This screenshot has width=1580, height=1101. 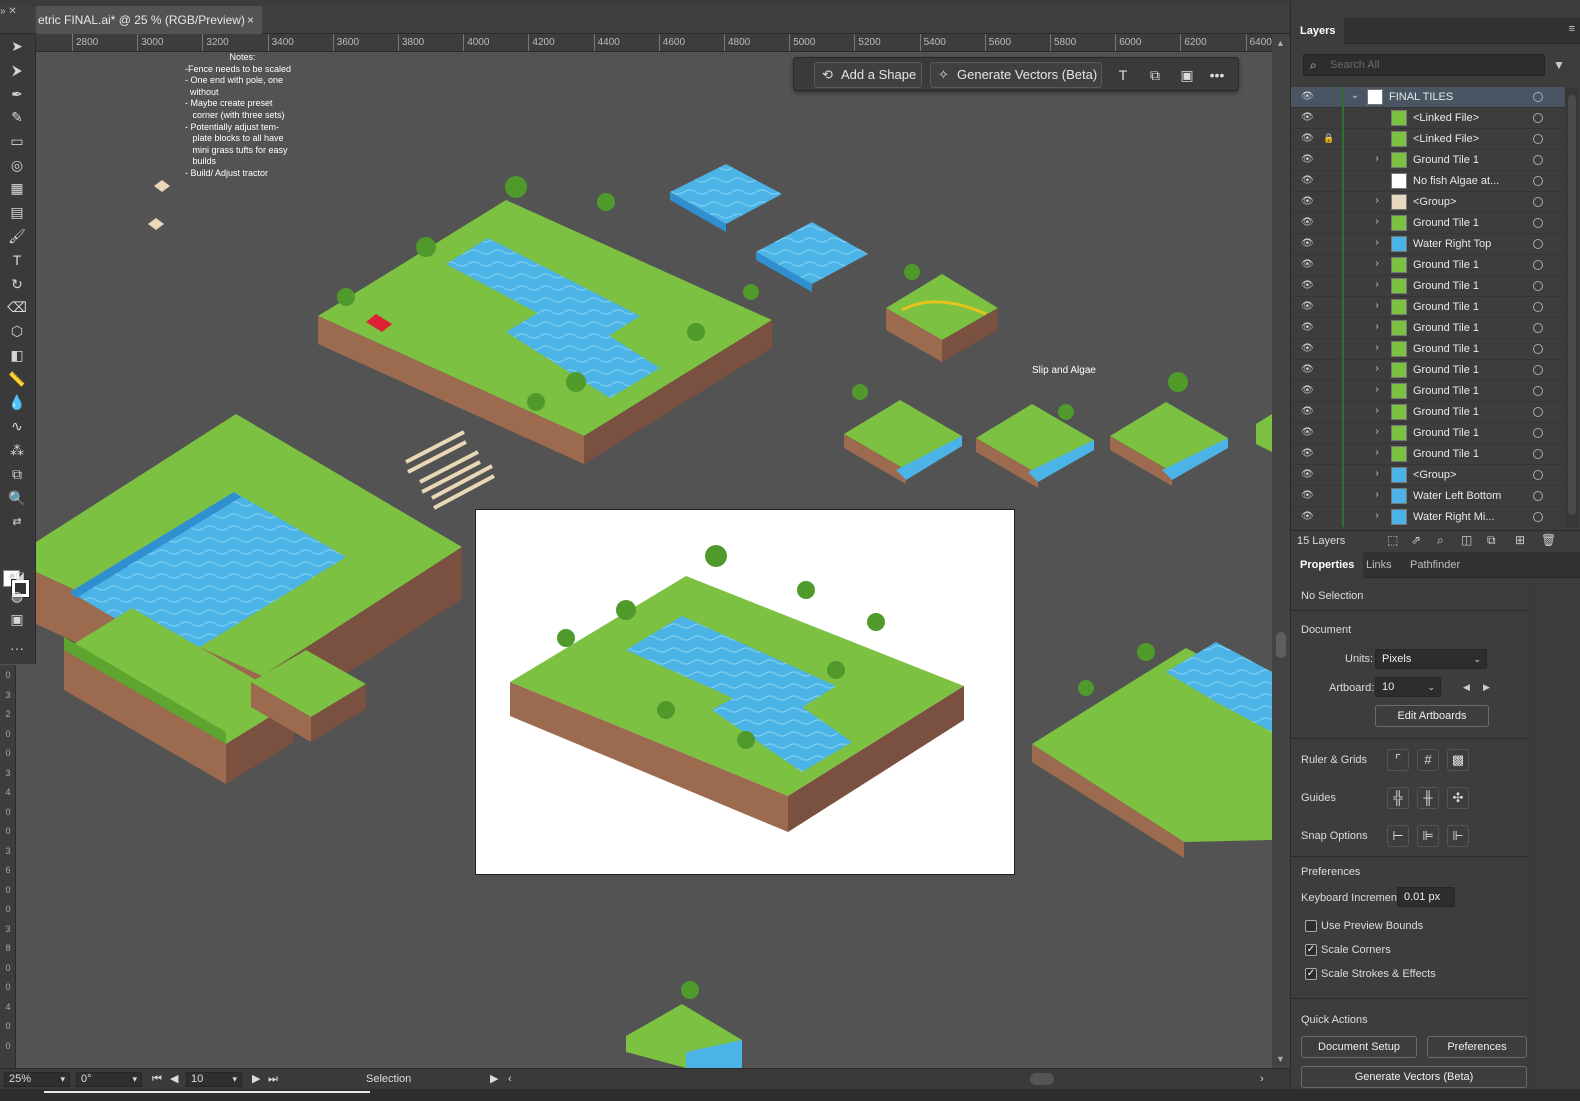 I want to click on active-artboard, so click(x=745, y=692).